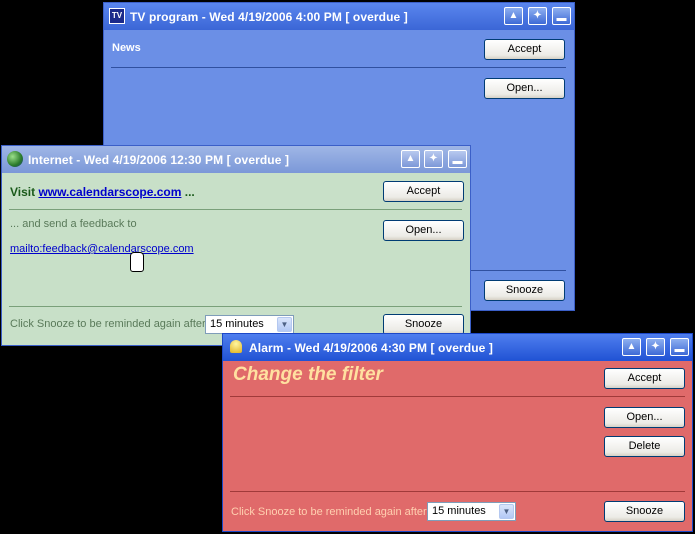 Image resolution: width=695 pixels, height=534 pixels. I want to click on alarm-snooze-label: Snooze, so click(644, 511).